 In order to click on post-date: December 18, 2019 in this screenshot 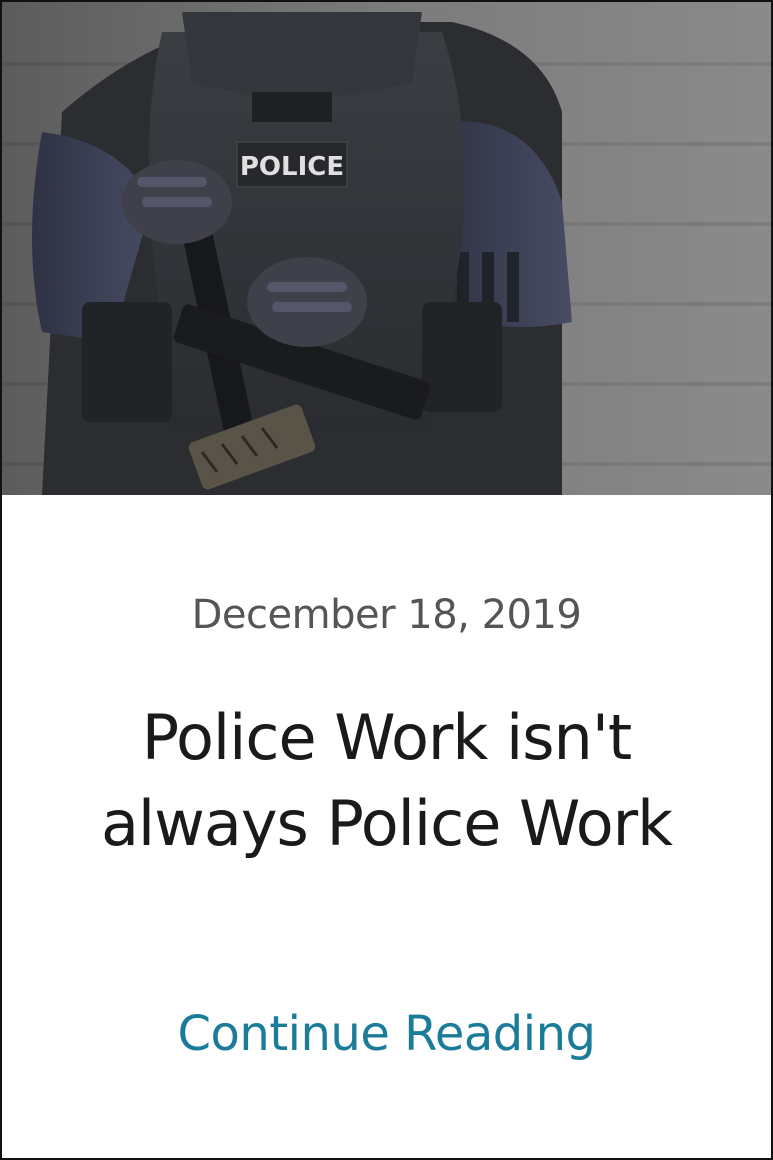, I will do `click(386, 615)`.